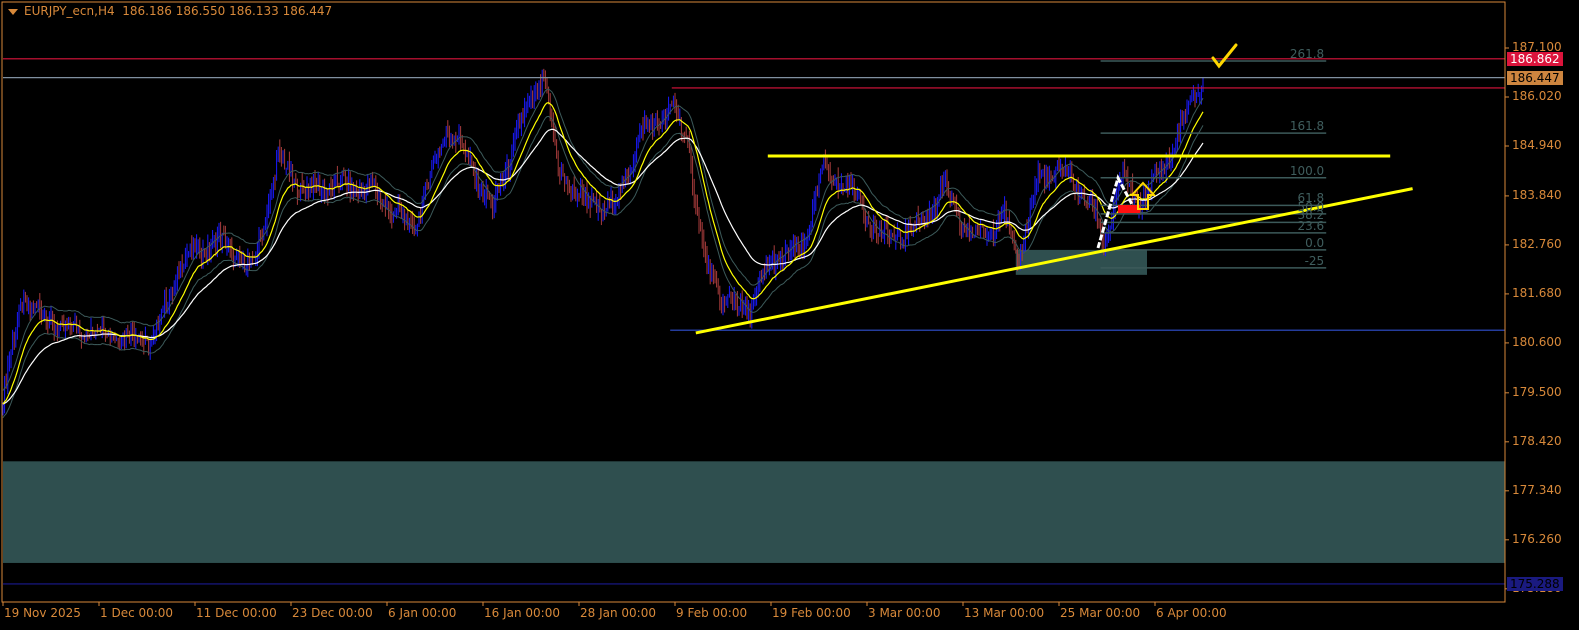 The height and width of the screenshot is (630, 1579). What do you see at coordinates (712, 613) in the screenshot?
I see `x-tick-label: 9 Feb 00:00` at bounding box center [712, 613].